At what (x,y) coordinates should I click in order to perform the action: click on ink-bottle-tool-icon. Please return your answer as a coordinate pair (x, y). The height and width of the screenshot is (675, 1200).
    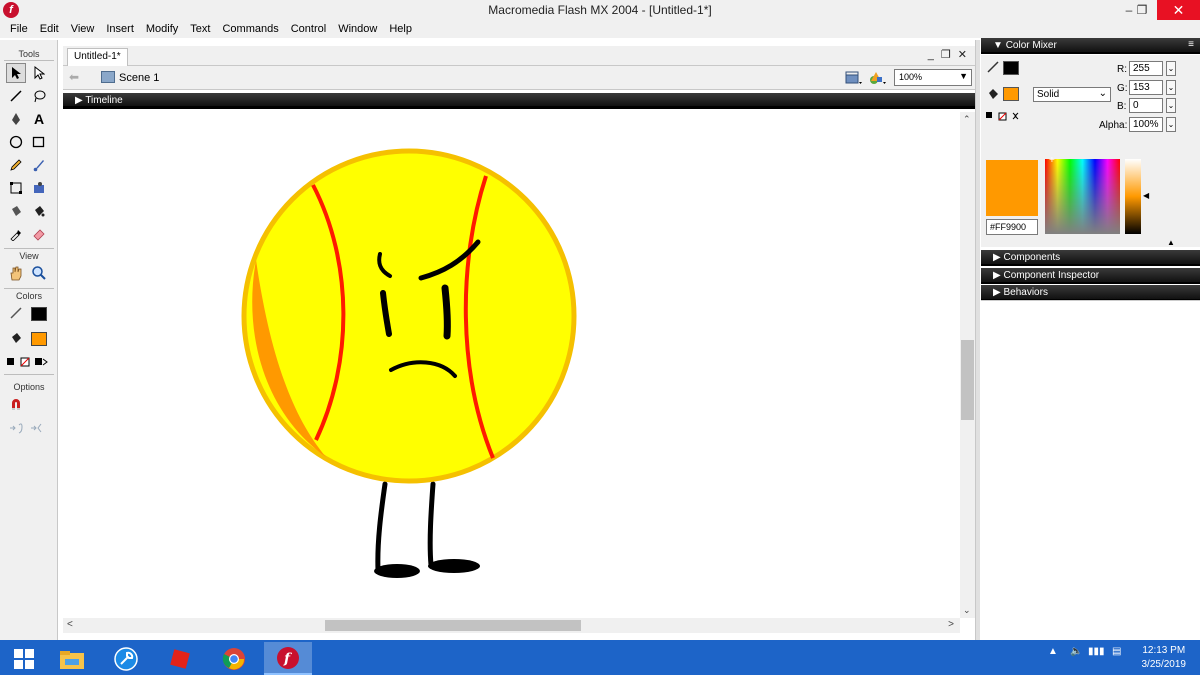
    Looking at the image, I should click on (16, 211).